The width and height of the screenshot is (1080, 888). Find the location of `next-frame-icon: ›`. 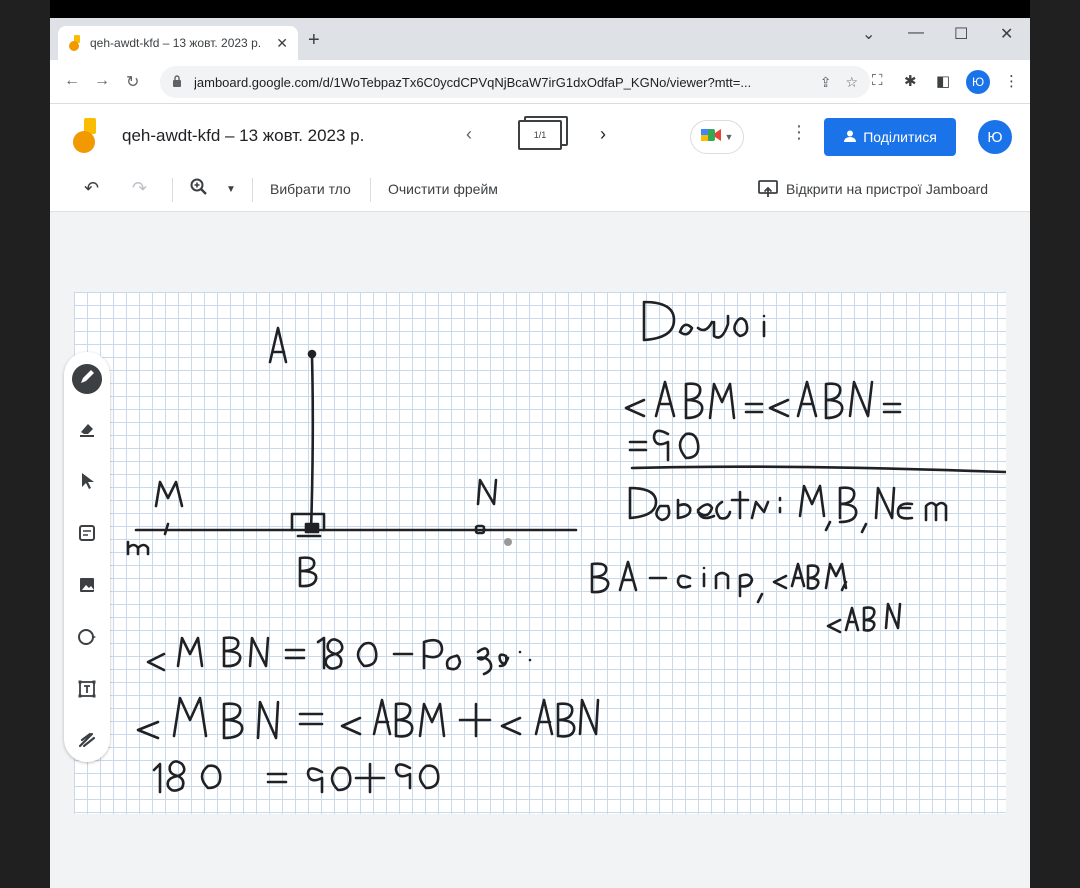

next-frame-icon: › is located at coordinates (603, 134).